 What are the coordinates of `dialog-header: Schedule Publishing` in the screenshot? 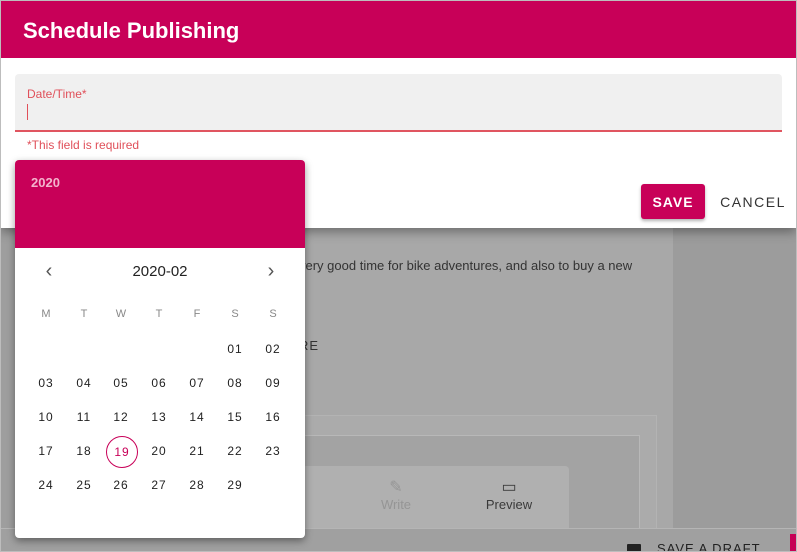 It's located at (398, 29).